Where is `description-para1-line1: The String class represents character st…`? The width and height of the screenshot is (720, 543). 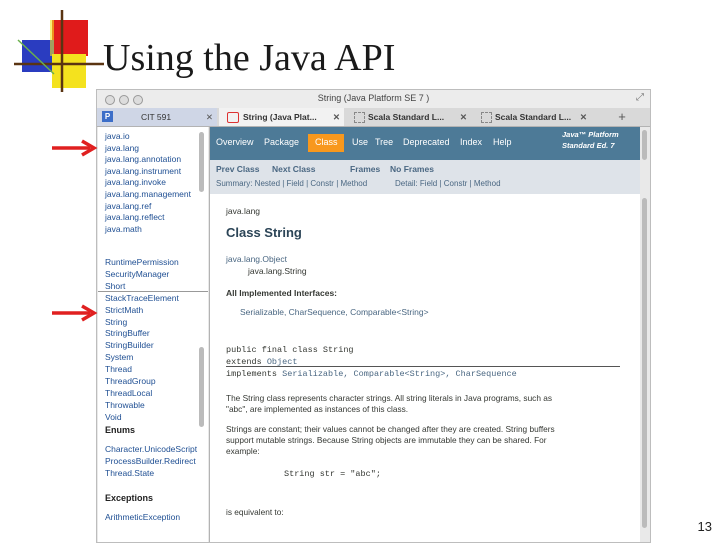 description-para1-line1: The String class represents character st… is located at coordinates (389, 398).